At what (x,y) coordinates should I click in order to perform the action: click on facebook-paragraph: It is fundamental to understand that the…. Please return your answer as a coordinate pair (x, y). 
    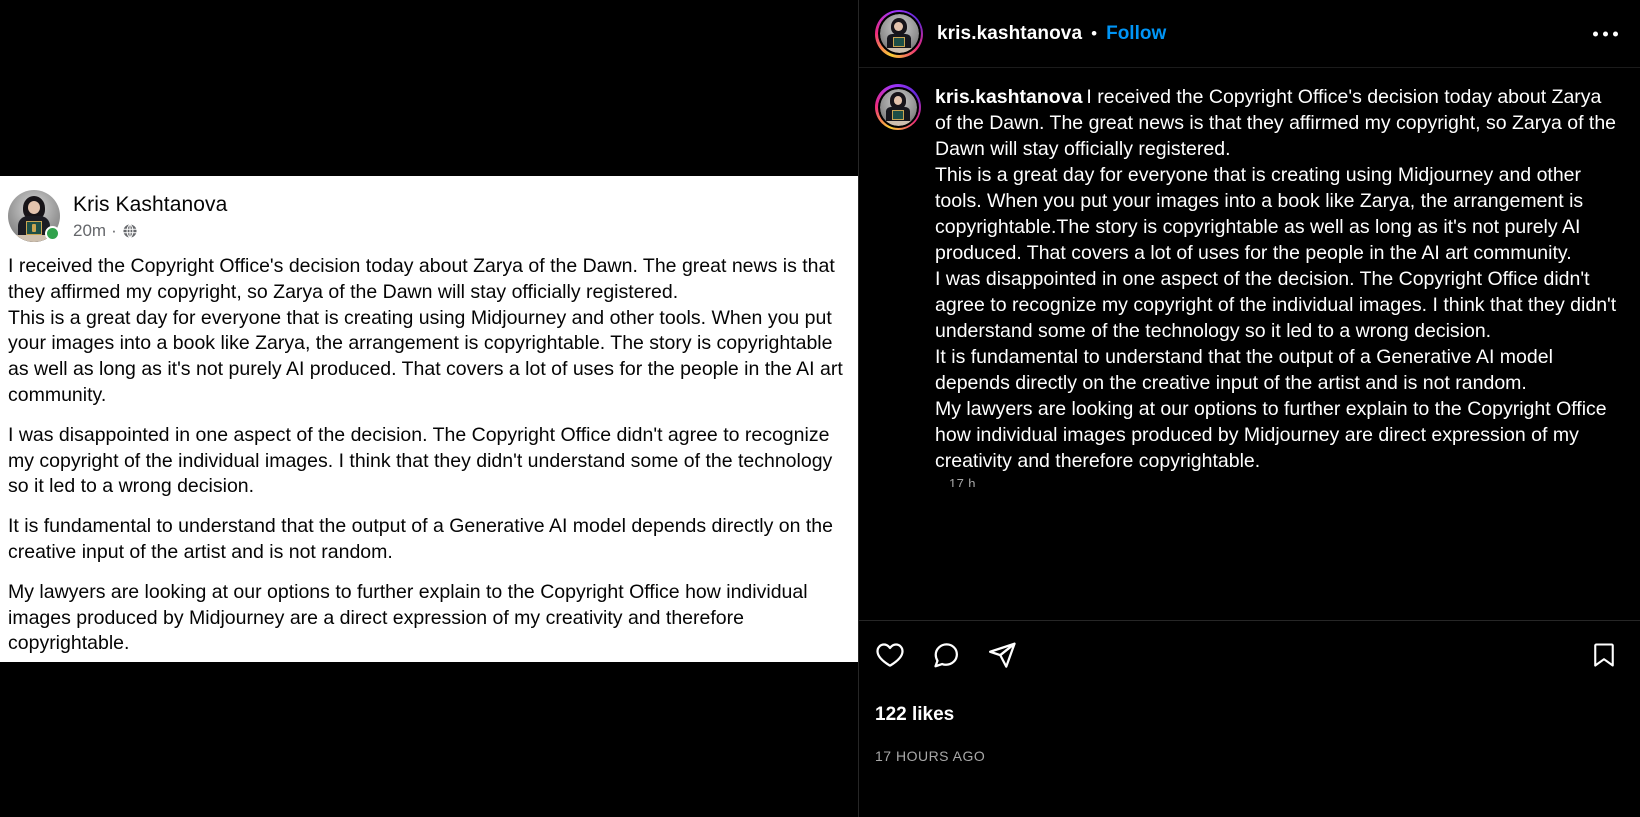
    Looking at the image, I should click on (420, 539).